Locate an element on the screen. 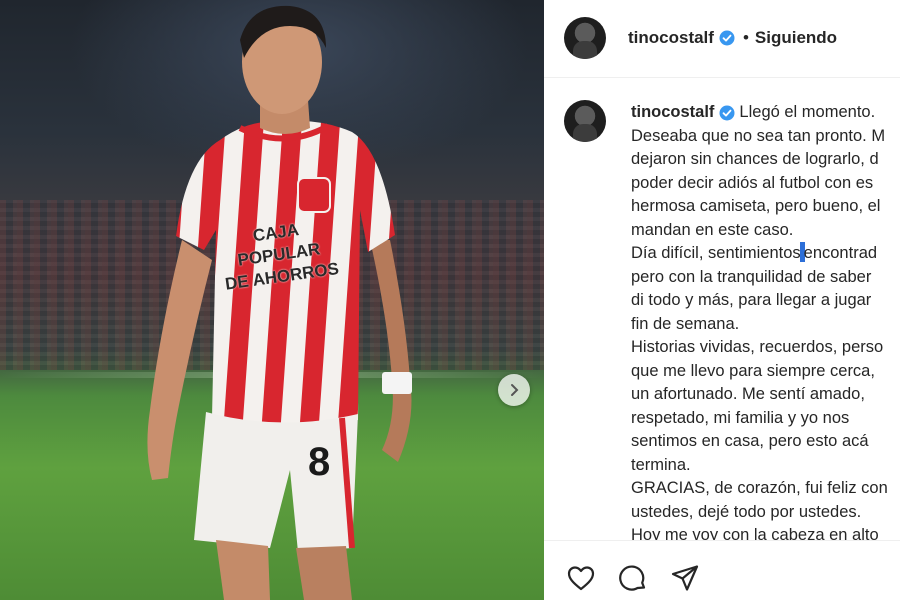  caption-line: mandan en este caso. is located at coordinates (712, 229).